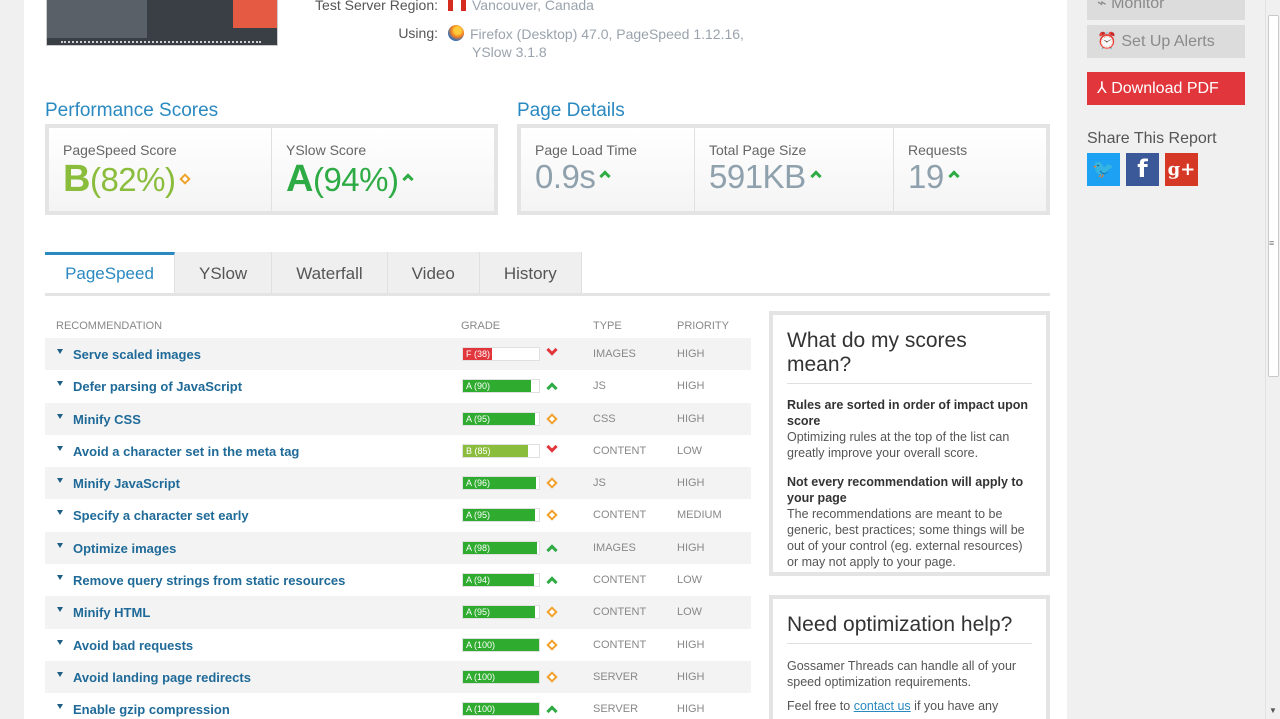 The height and width of the screenshot is (719, 1280). Describe the element at coordinates (109, 326) in the screenshot. I see `header-recommendation: RECOMMENDATION` at that location.